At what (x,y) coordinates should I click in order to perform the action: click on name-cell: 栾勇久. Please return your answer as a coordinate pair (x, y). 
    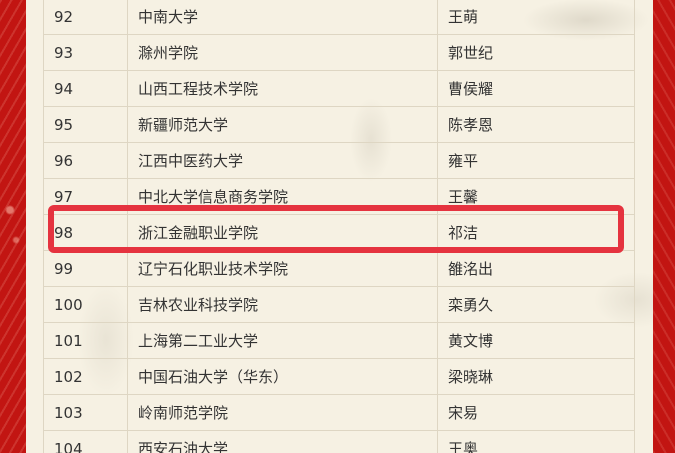
    Looking at the image, I should click on (536, 304).